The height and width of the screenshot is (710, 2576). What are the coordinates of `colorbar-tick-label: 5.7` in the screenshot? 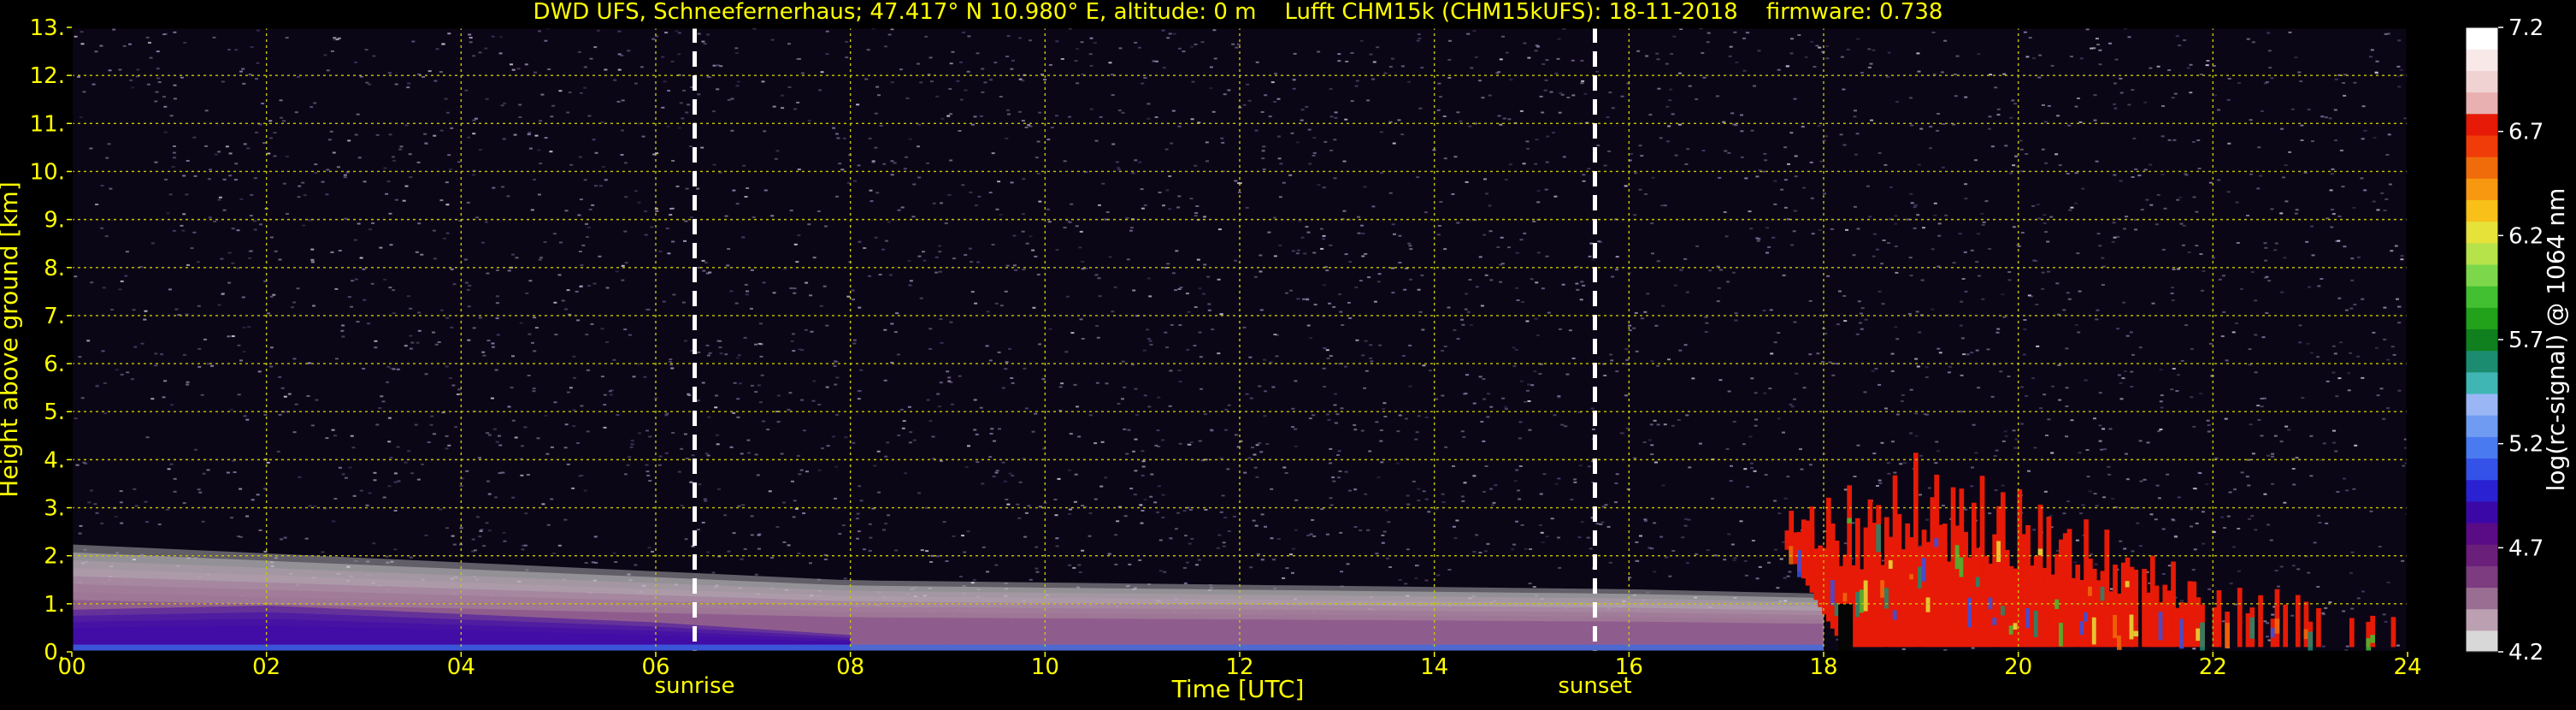 It's located at (2526, 340).